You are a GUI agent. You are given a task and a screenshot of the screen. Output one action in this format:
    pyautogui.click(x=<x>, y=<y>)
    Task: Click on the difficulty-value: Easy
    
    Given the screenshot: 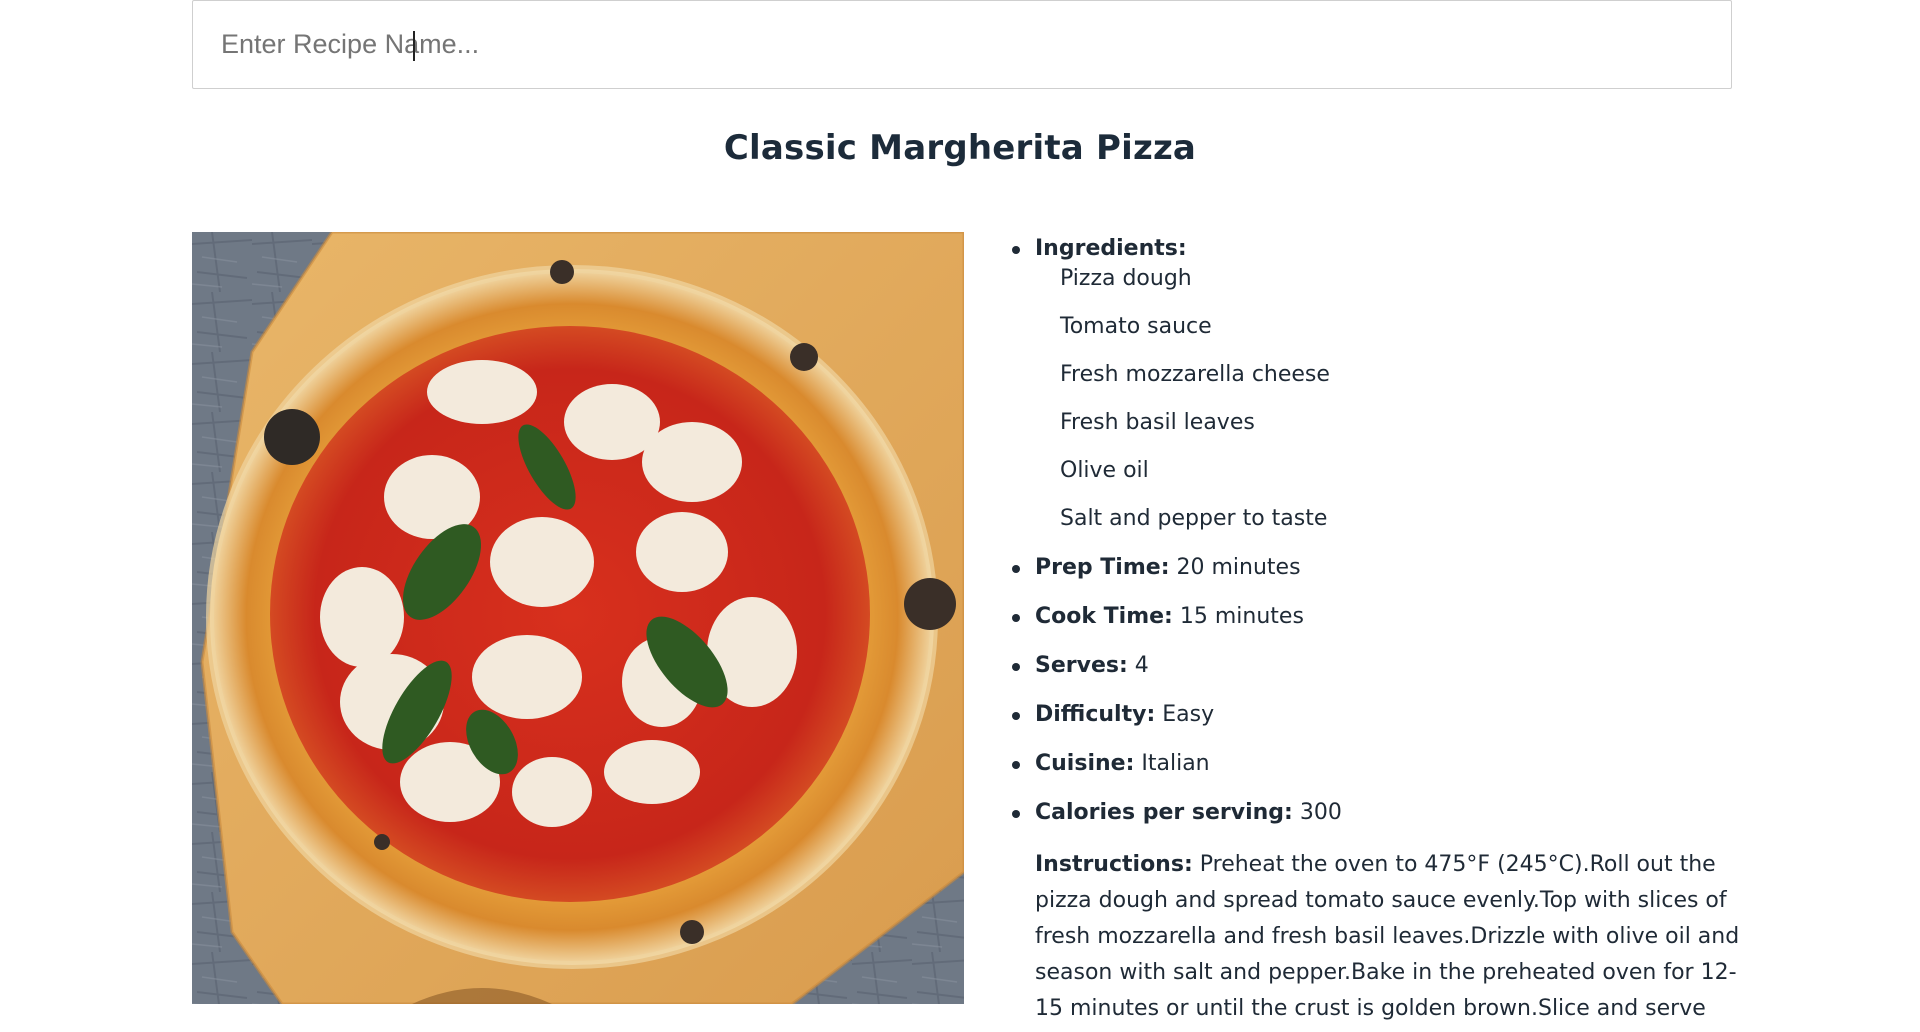 What is the action you would take?
    pyautogui.click(x=1188, y=714)
    